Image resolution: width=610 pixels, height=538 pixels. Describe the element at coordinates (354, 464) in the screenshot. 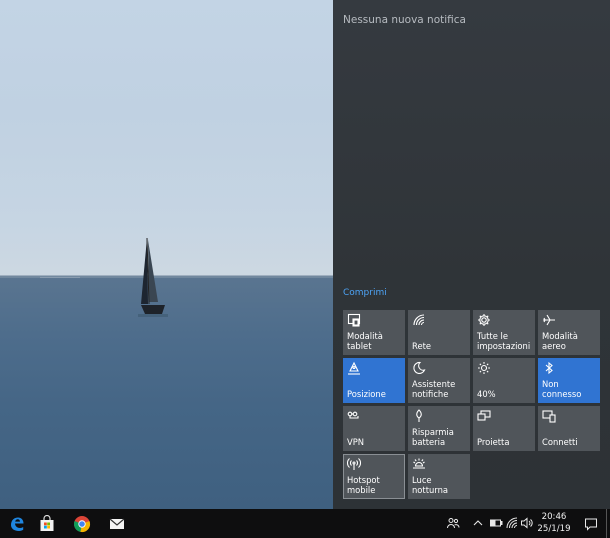

I see `hotspot-icon` at that location.